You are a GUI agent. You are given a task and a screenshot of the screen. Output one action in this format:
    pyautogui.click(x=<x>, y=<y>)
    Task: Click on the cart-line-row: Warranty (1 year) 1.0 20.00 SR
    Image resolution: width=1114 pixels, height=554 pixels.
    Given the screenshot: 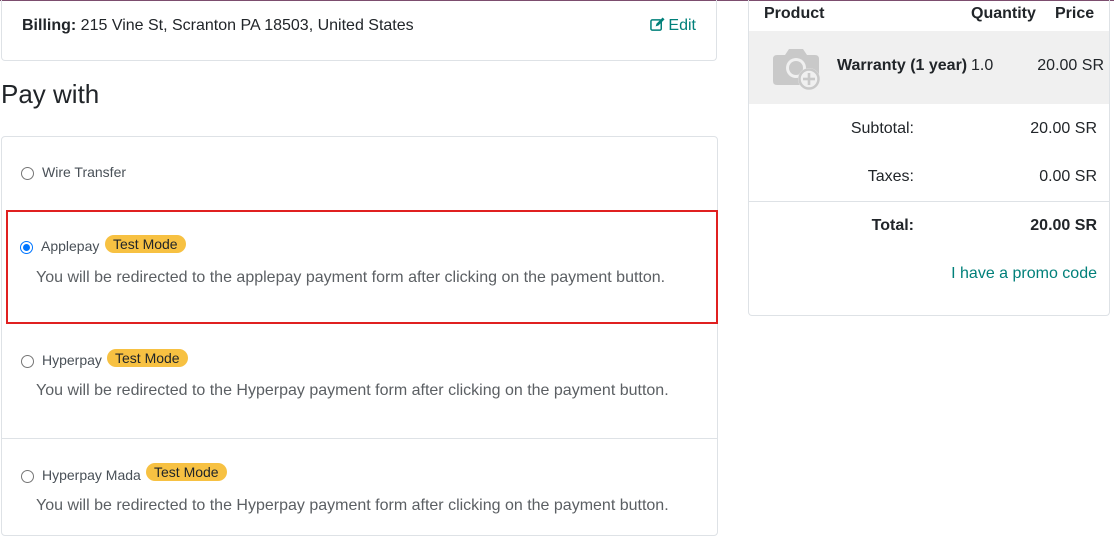 What is the action you would take?
    pyautogui.click(x=929, y=67)
    